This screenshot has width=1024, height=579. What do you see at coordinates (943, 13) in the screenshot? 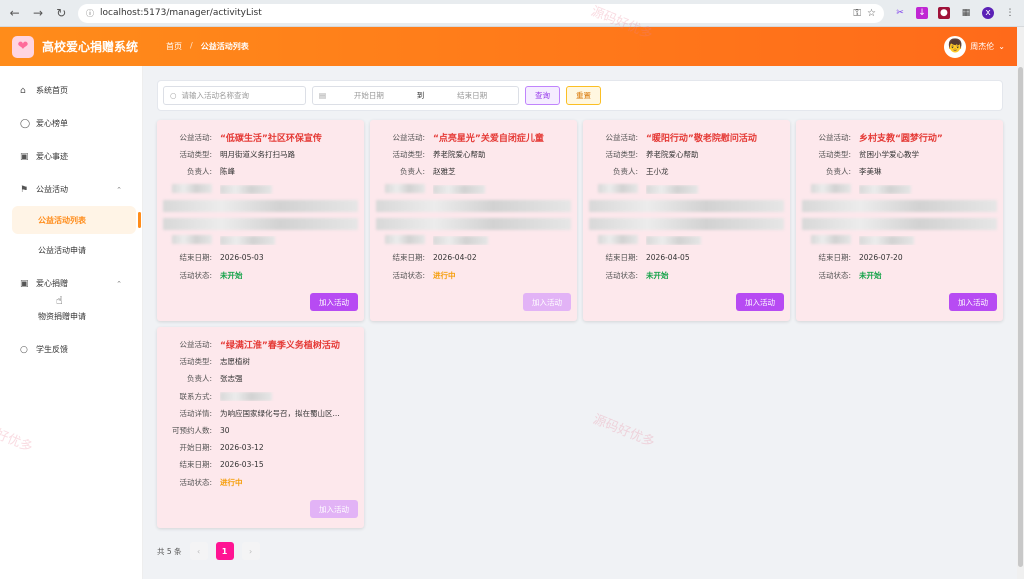
I see `profile-extension-icon: ●` at bounding box center [943, 13].